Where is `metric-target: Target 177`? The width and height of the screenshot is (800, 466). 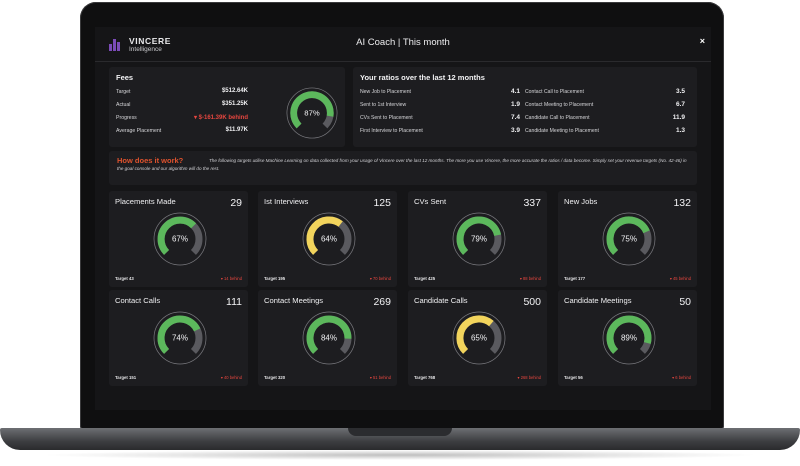 metric-target: Target 177 is located at coordinates (575, 278).